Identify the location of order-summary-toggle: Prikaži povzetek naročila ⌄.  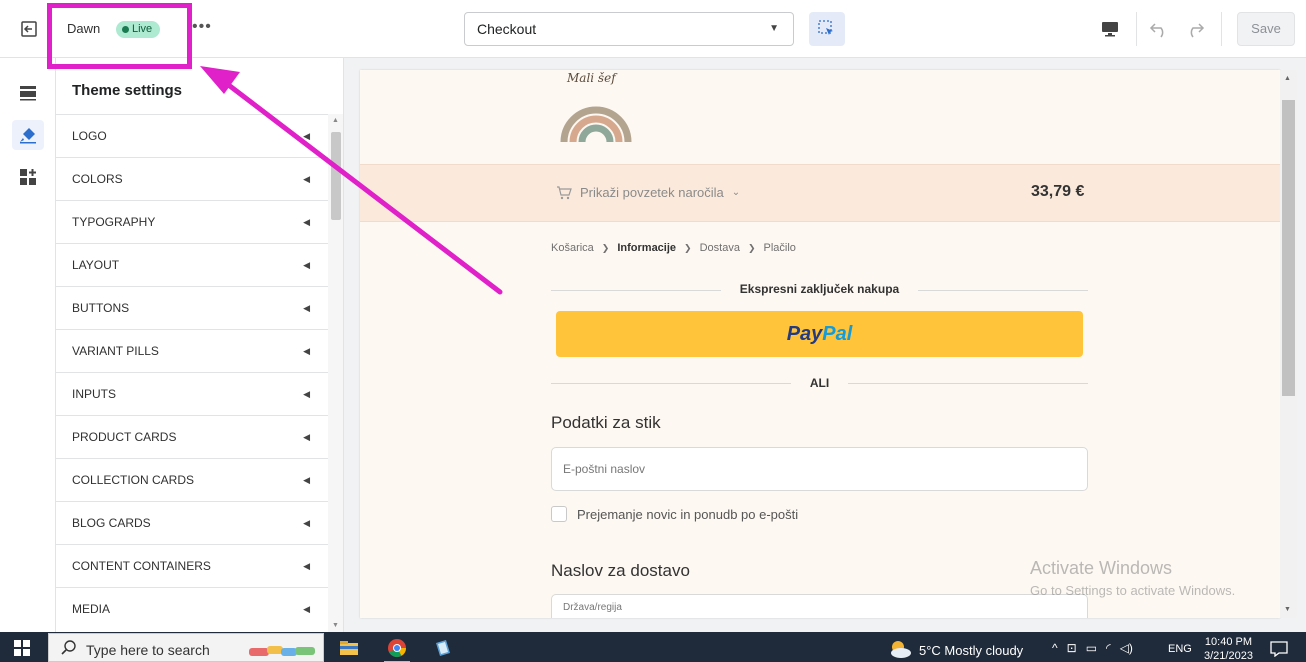
(648, 192).